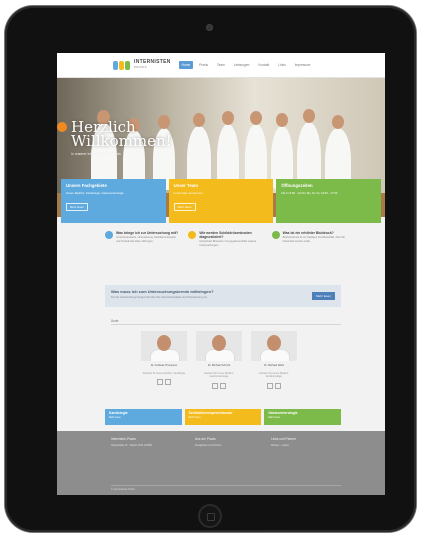 The image size is (421, 542). I want to click on menu-item-team: Team, so click(221, 65).